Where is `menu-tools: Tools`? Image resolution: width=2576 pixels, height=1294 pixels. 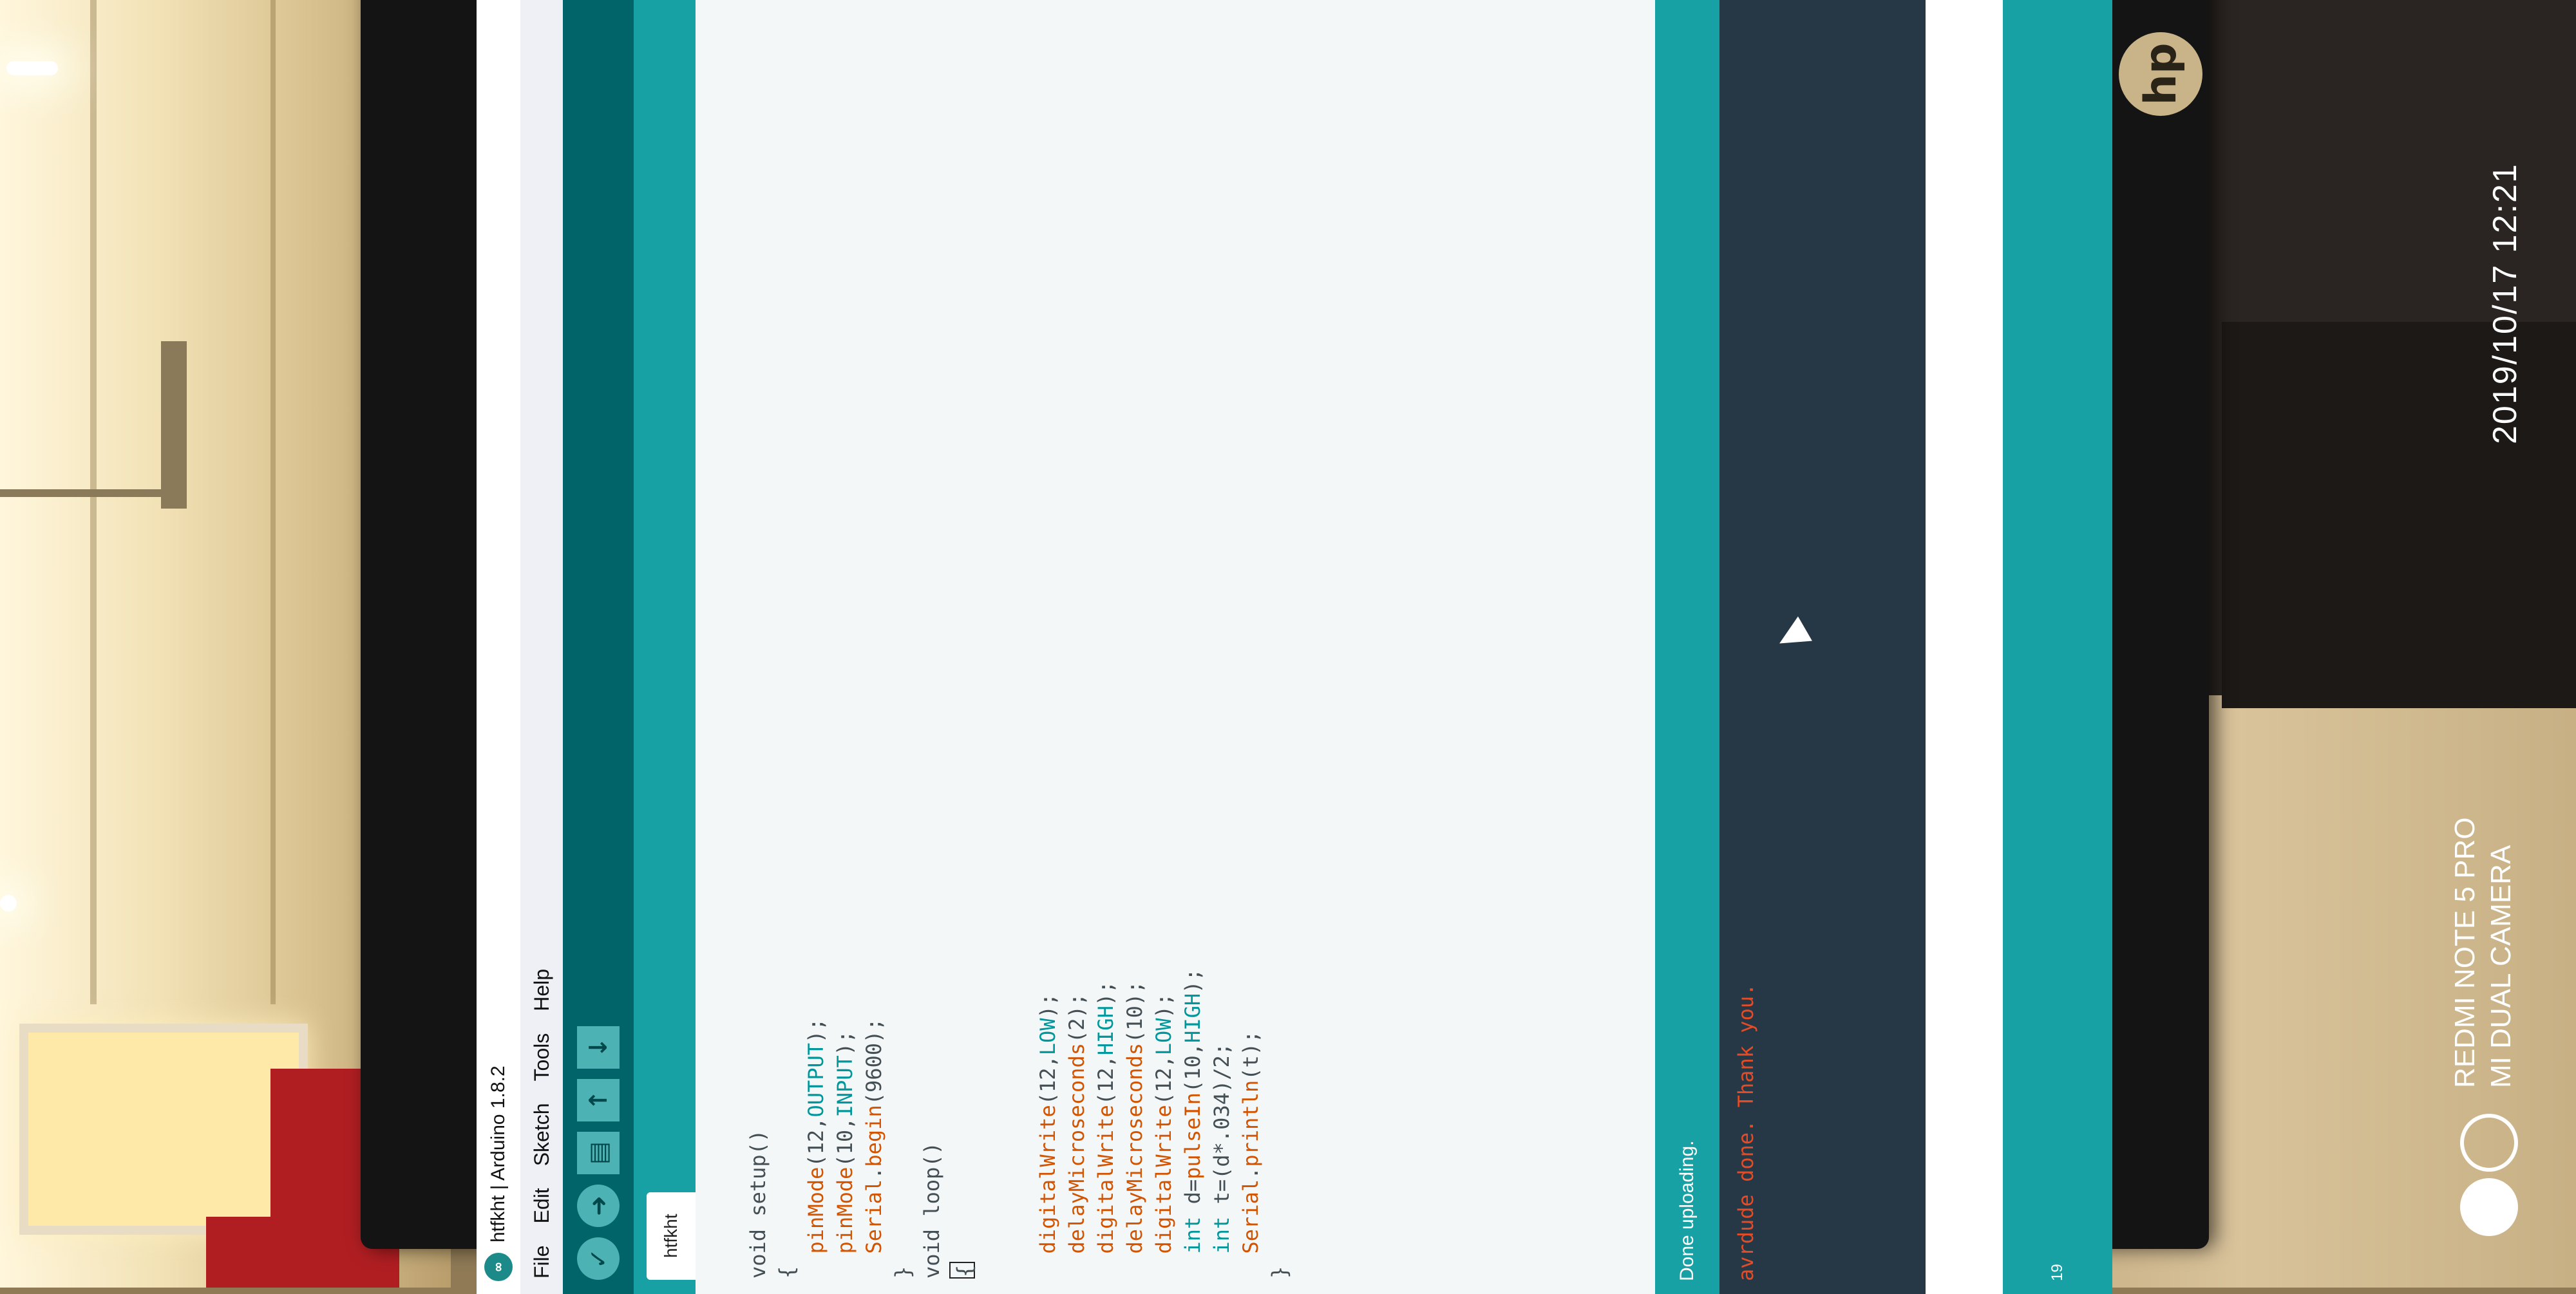 menu-tools: Tools is located at coordinates (542, 1057).